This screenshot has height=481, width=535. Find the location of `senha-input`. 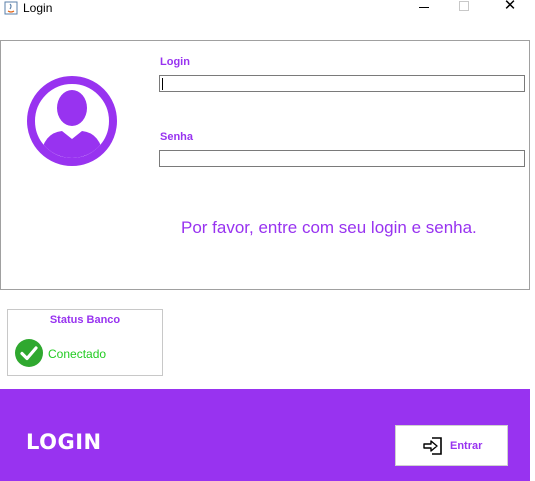

senha-input is located at coordinates (342, 158).